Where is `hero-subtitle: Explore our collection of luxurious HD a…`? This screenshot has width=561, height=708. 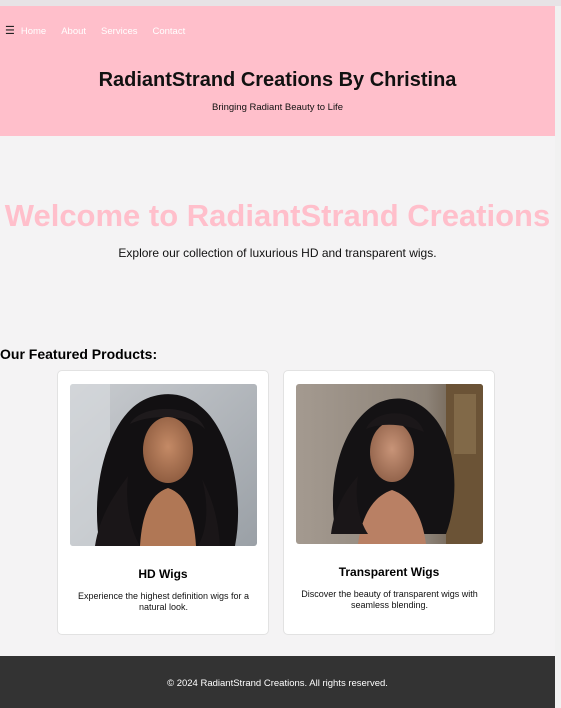 hero-subtitle: Explore our collection of luxurious HD a… is located at coordinates (277, 253).